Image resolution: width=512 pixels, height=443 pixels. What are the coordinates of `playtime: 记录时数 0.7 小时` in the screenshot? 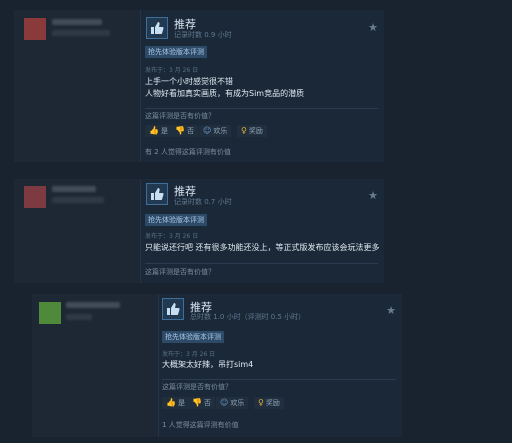 It's located at (203, 202).